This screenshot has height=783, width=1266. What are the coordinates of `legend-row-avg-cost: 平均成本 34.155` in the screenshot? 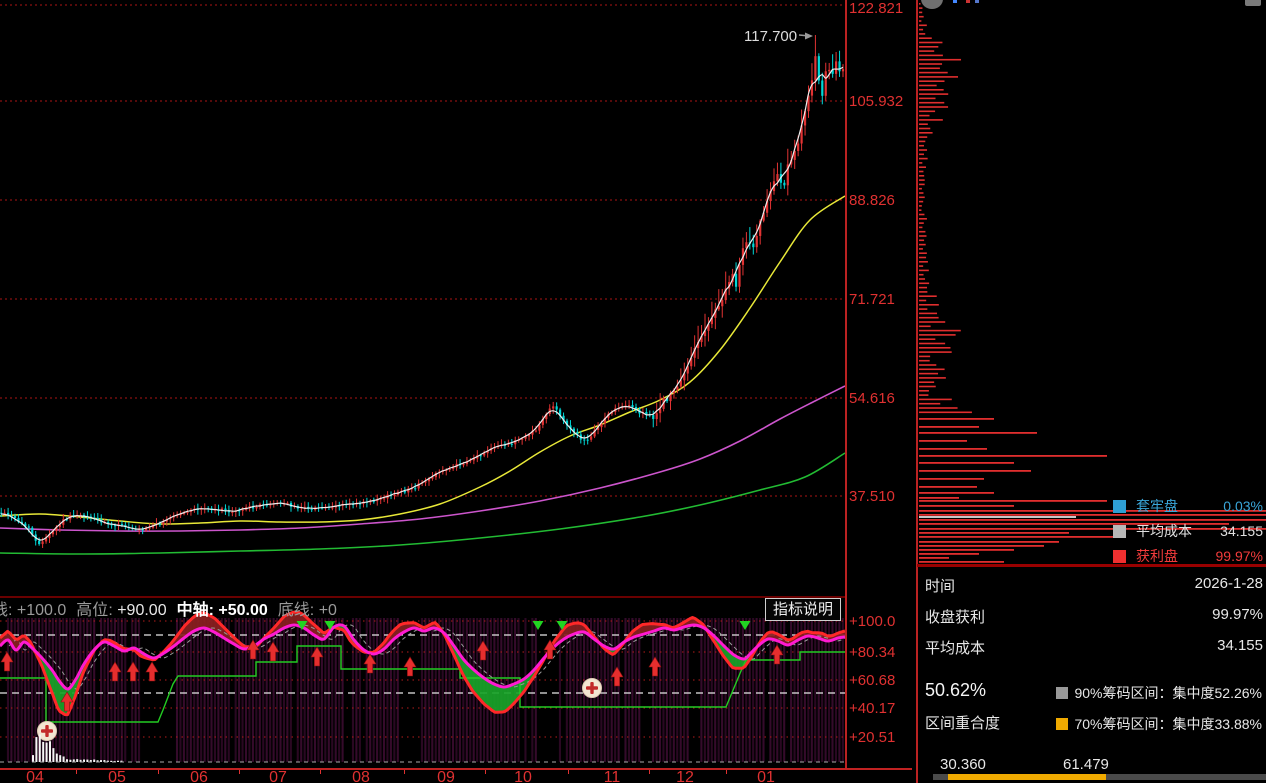 It's located at (1188, 531).